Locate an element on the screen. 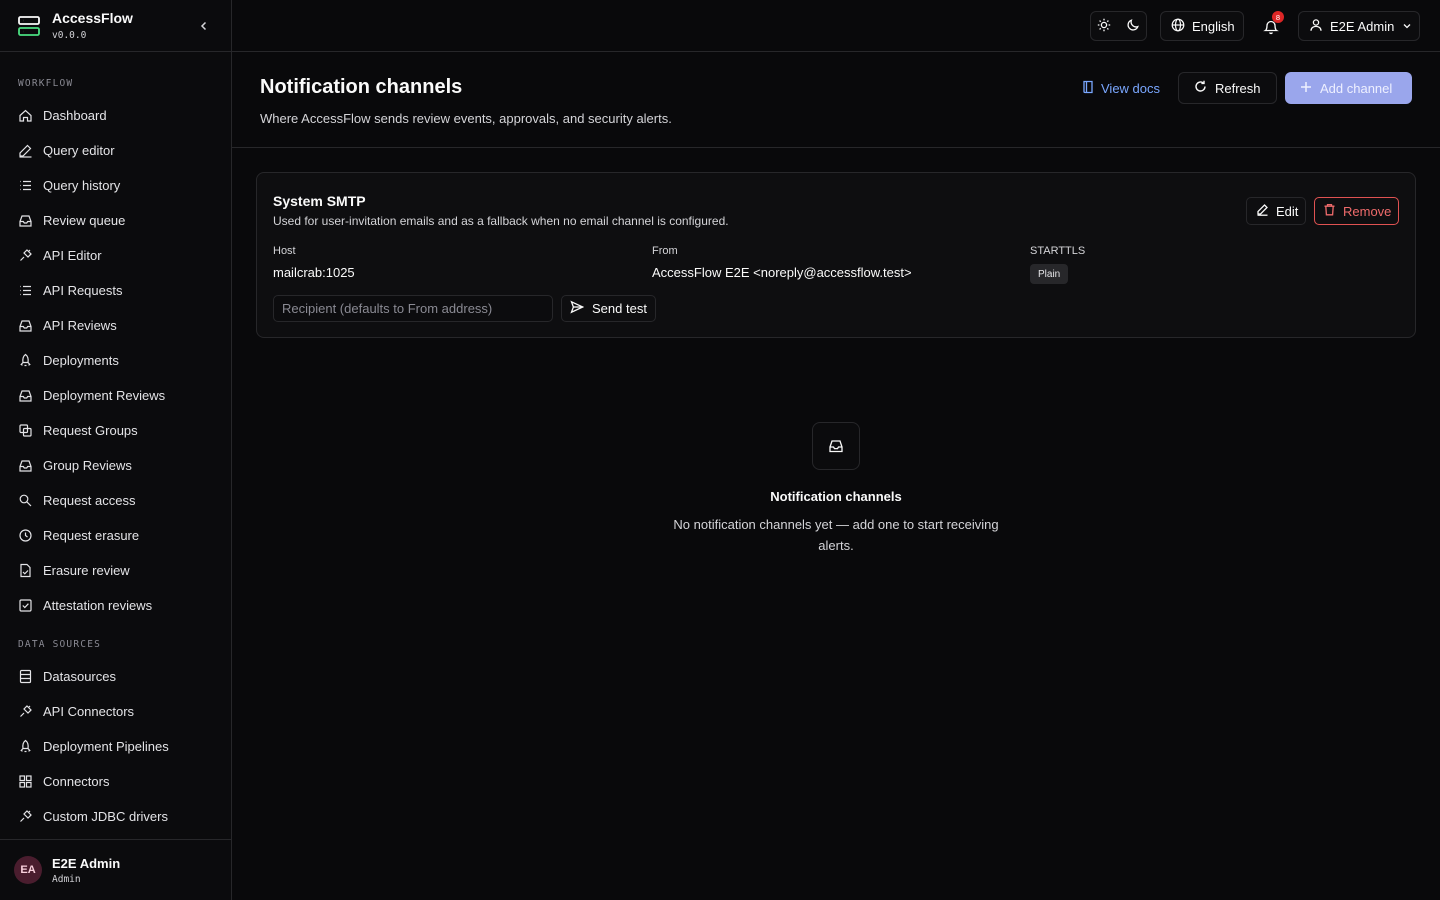  edit-smtp-button: Edit is located at coordinates (1276, 211).